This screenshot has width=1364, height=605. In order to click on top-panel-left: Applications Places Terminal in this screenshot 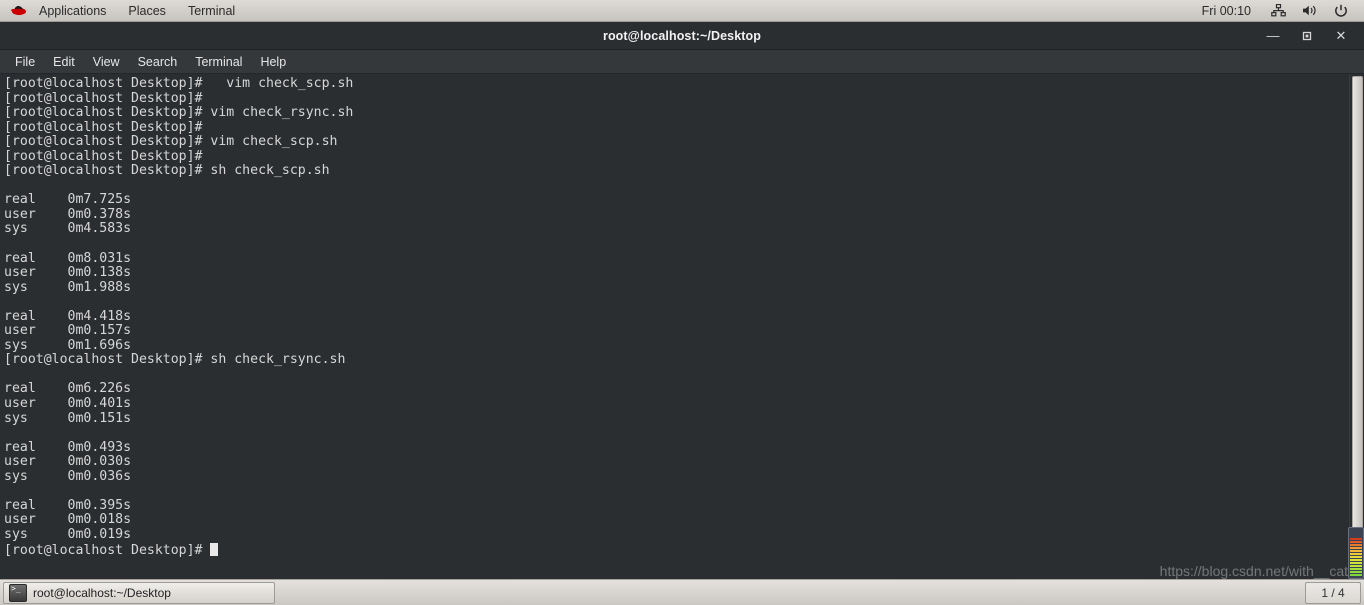, I will do `click(123, 10)`.